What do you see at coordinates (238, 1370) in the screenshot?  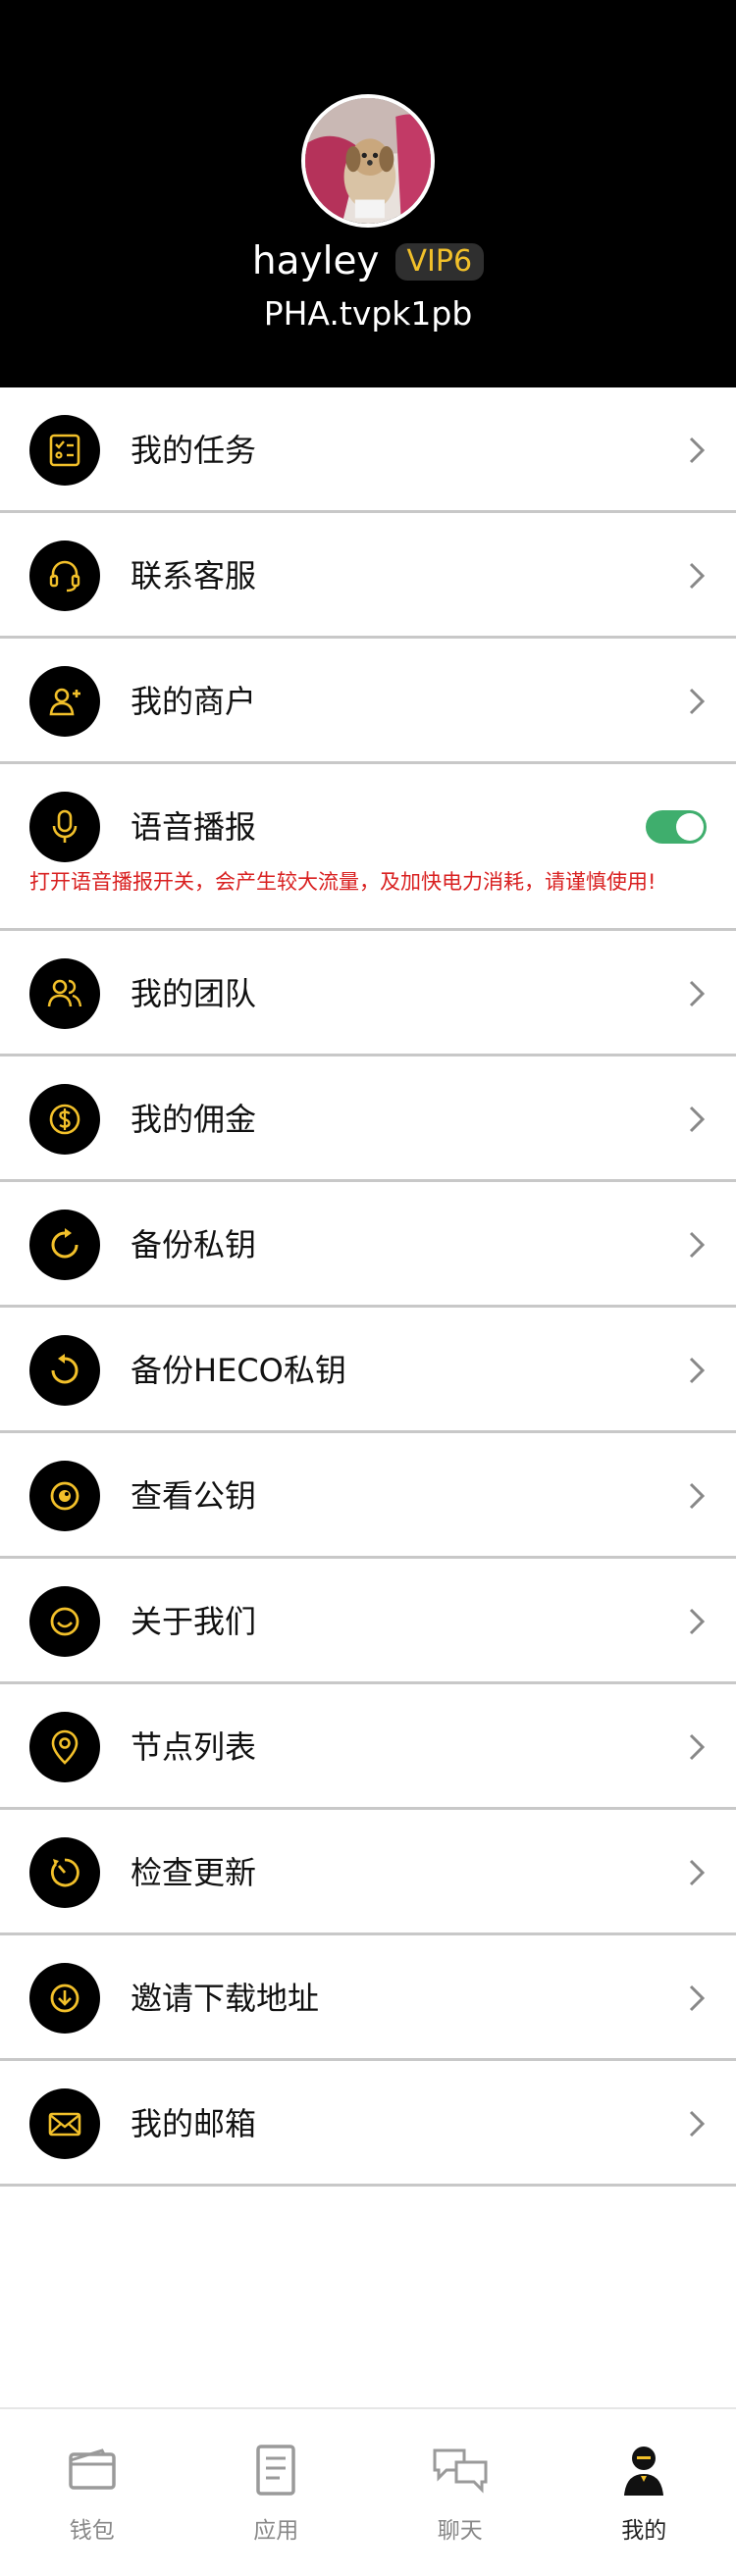 I see `menu-item-label: 备份HECO私钥` at bounding box center [238, 1370].